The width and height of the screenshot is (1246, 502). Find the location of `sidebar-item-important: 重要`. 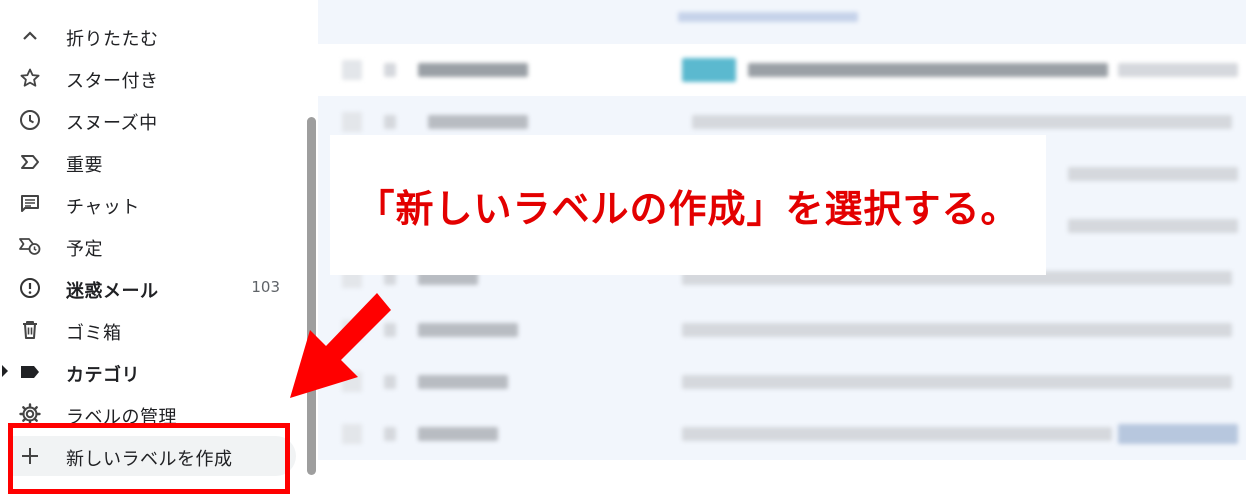

sidebar-item-important: 重要 is located at coordinates (150, 162).